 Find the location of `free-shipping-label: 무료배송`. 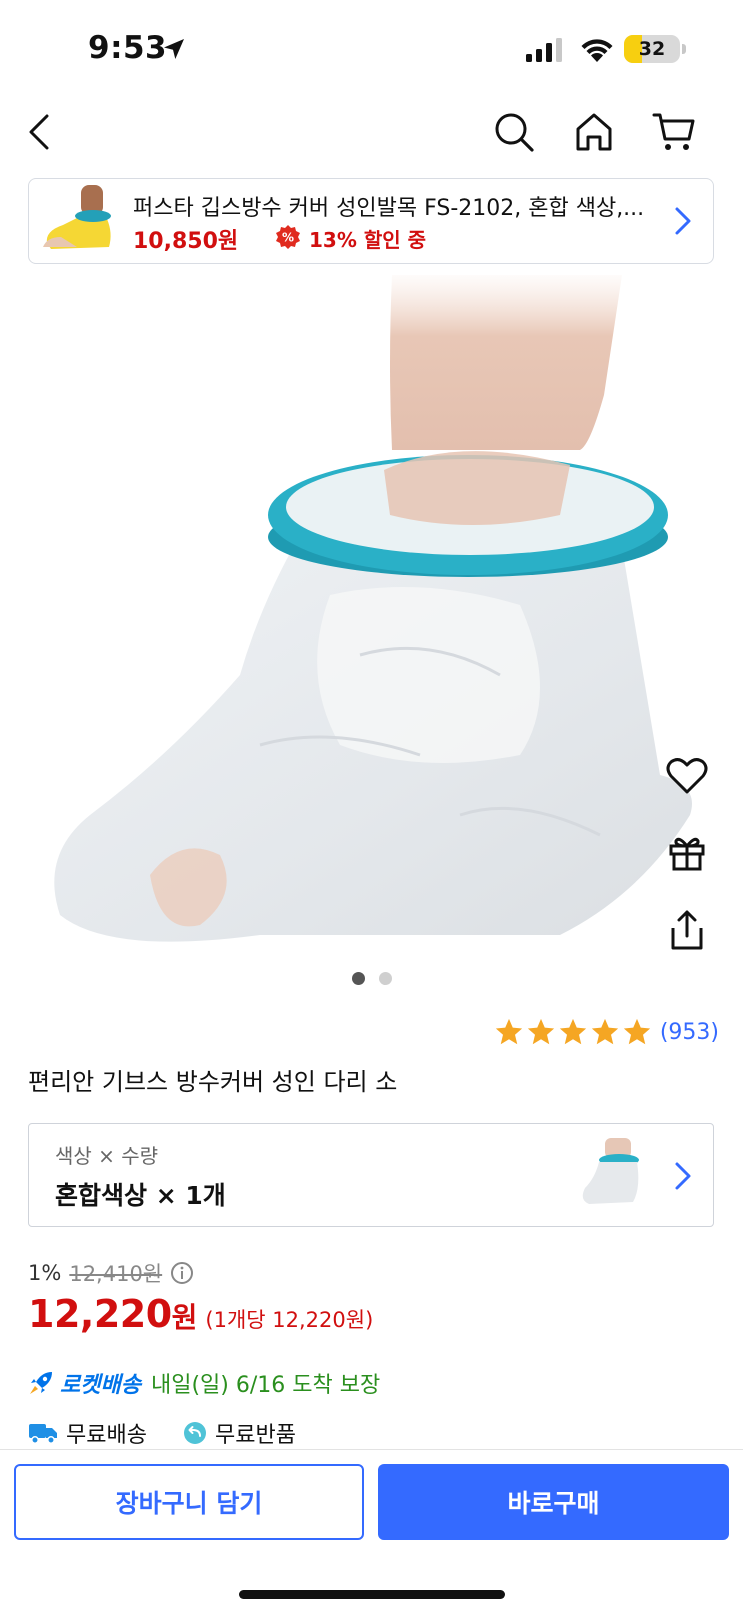

free-shipping-label: 무료배송 is located at coordinates (106, 1435).